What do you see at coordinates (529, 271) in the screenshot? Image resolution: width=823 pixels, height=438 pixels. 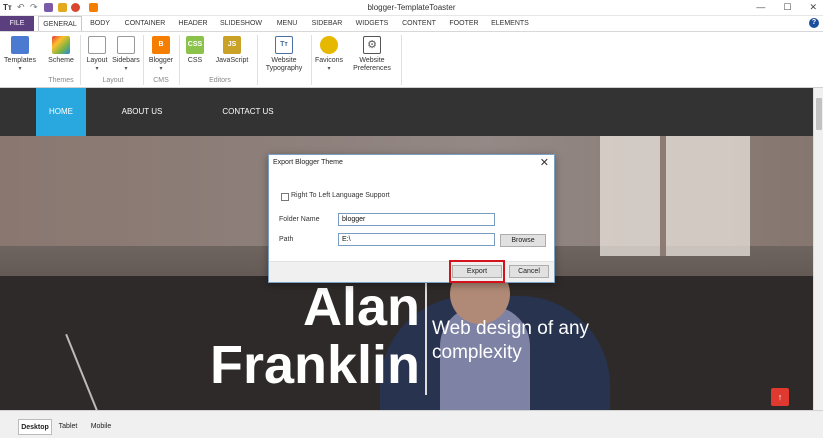 I see `cancel-button: Cancel` at bounding box center [529, 271].